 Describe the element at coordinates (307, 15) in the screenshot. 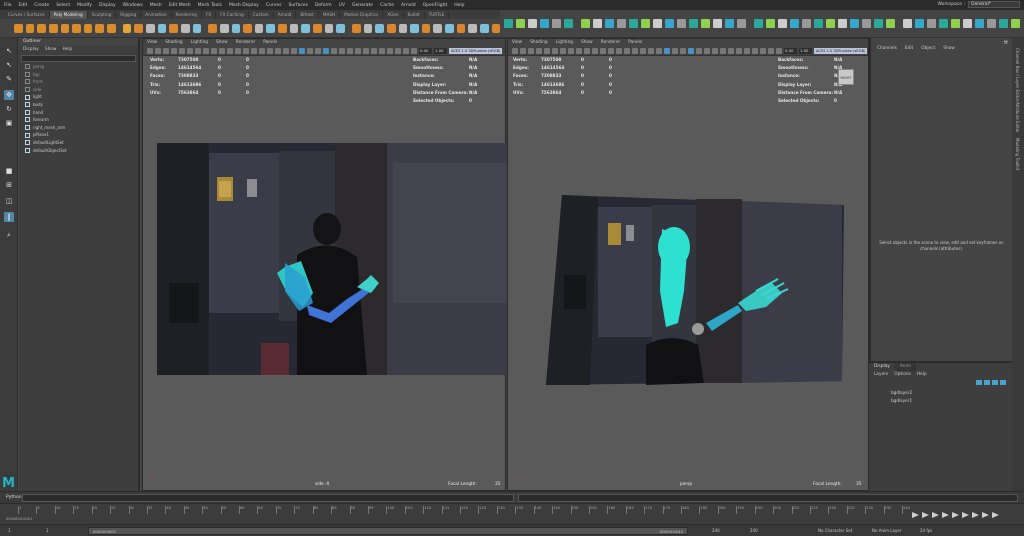

I see `shelf-tab-bifrost: Bifrost` at that location.